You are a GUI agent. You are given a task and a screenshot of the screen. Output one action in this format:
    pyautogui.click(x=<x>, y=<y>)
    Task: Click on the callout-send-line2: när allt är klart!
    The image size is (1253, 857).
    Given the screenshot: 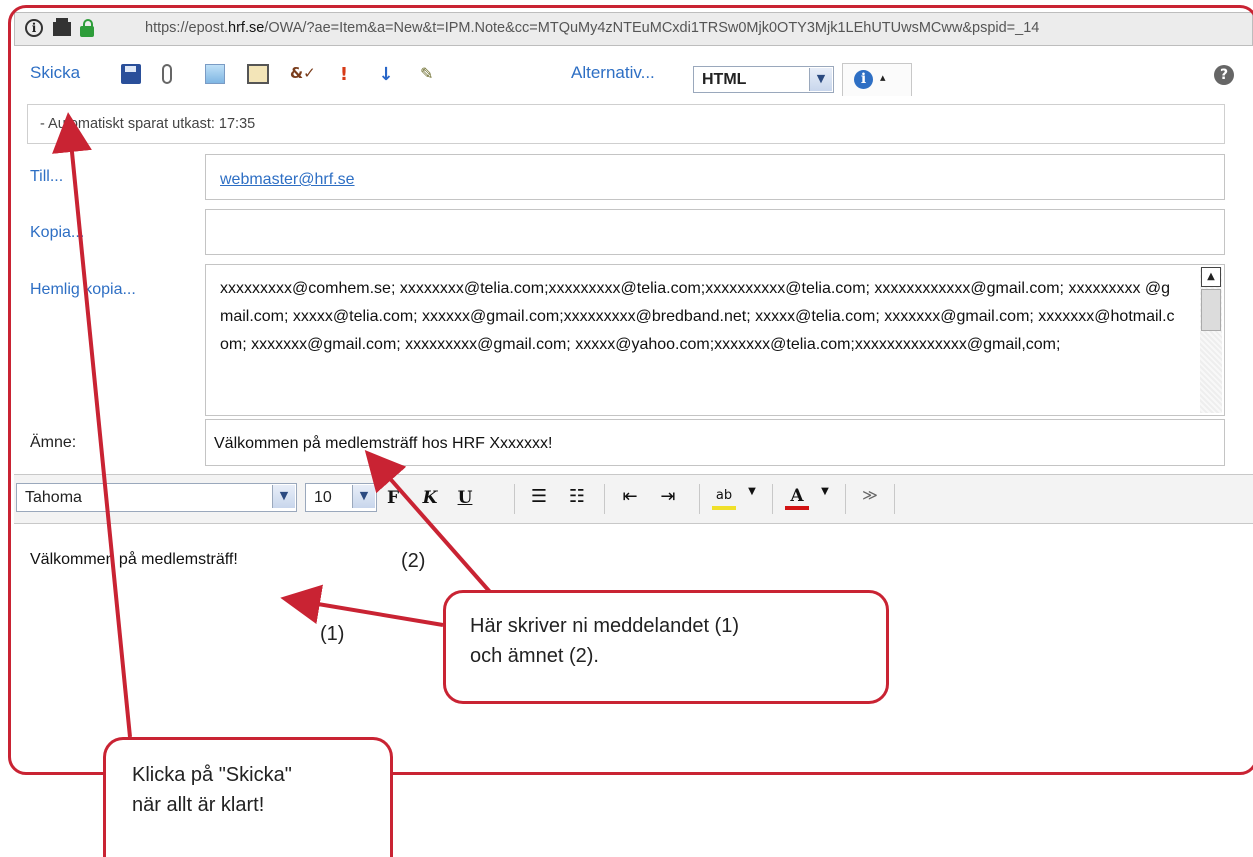 What is the action you would take?
    pyautogui.click(x=198, y=805)
    